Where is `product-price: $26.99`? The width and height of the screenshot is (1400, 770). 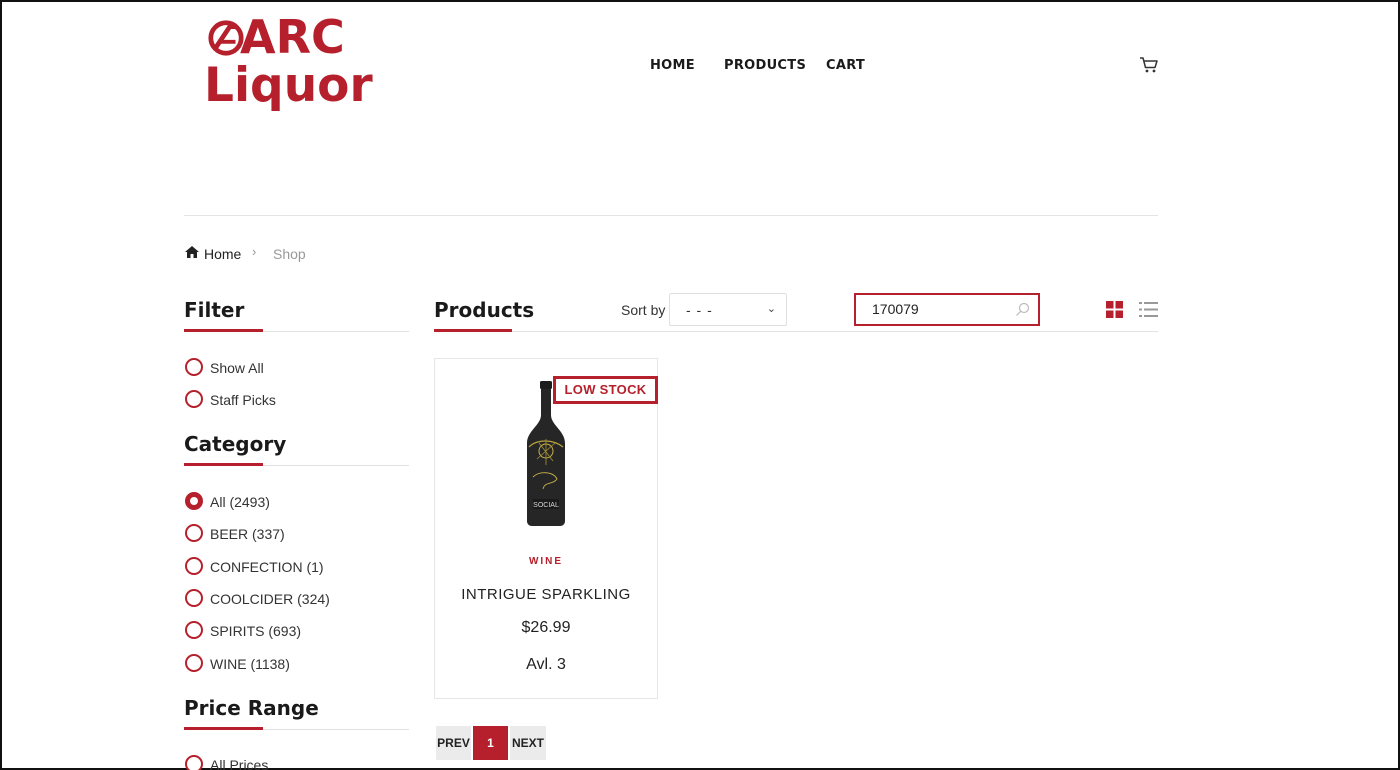 product-price: $26.99 is located at coordinates (546, 627).